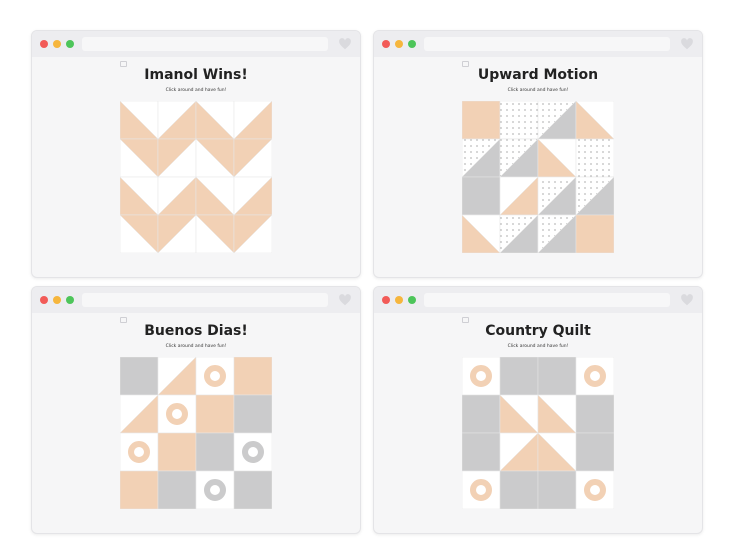 The height and width of the screenshot is (560, 731). Describe the element at coordinates (538, 75) in the screenshot. I see `page-title: Upward Motion` at that location.